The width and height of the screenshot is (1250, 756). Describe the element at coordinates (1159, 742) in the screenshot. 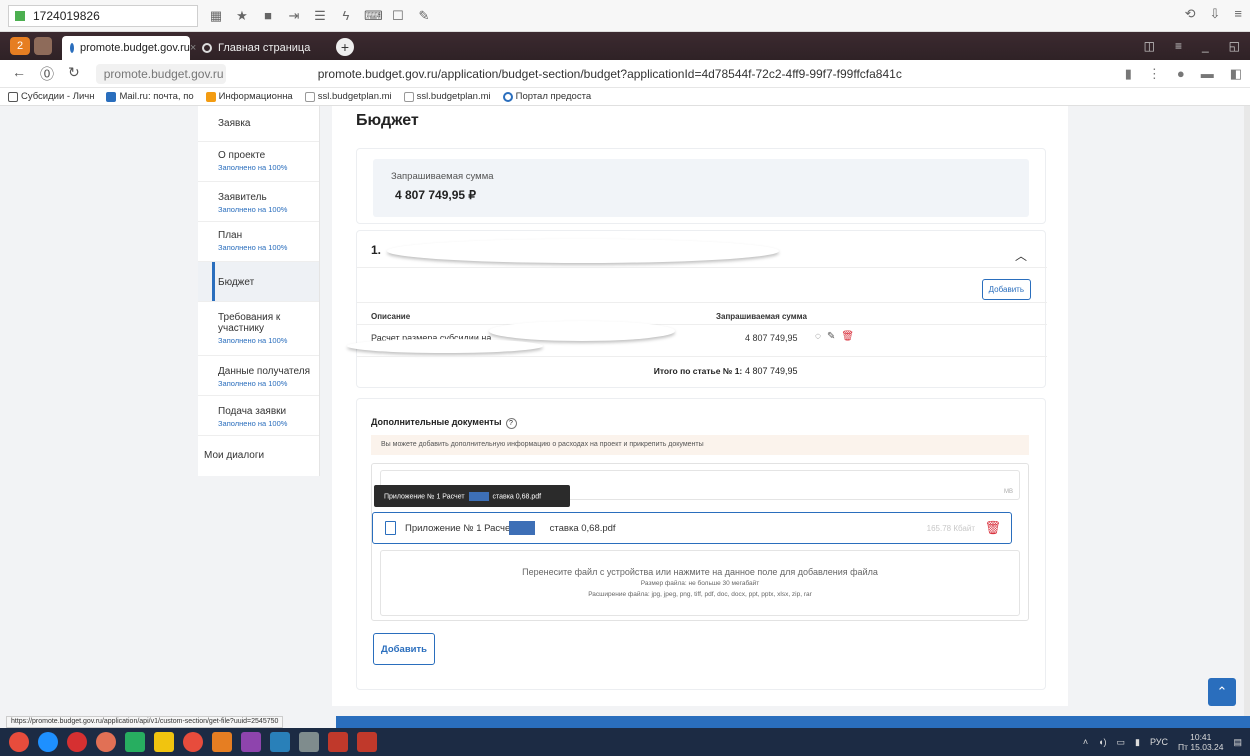

I see `language-indicator: РУС` at that location.